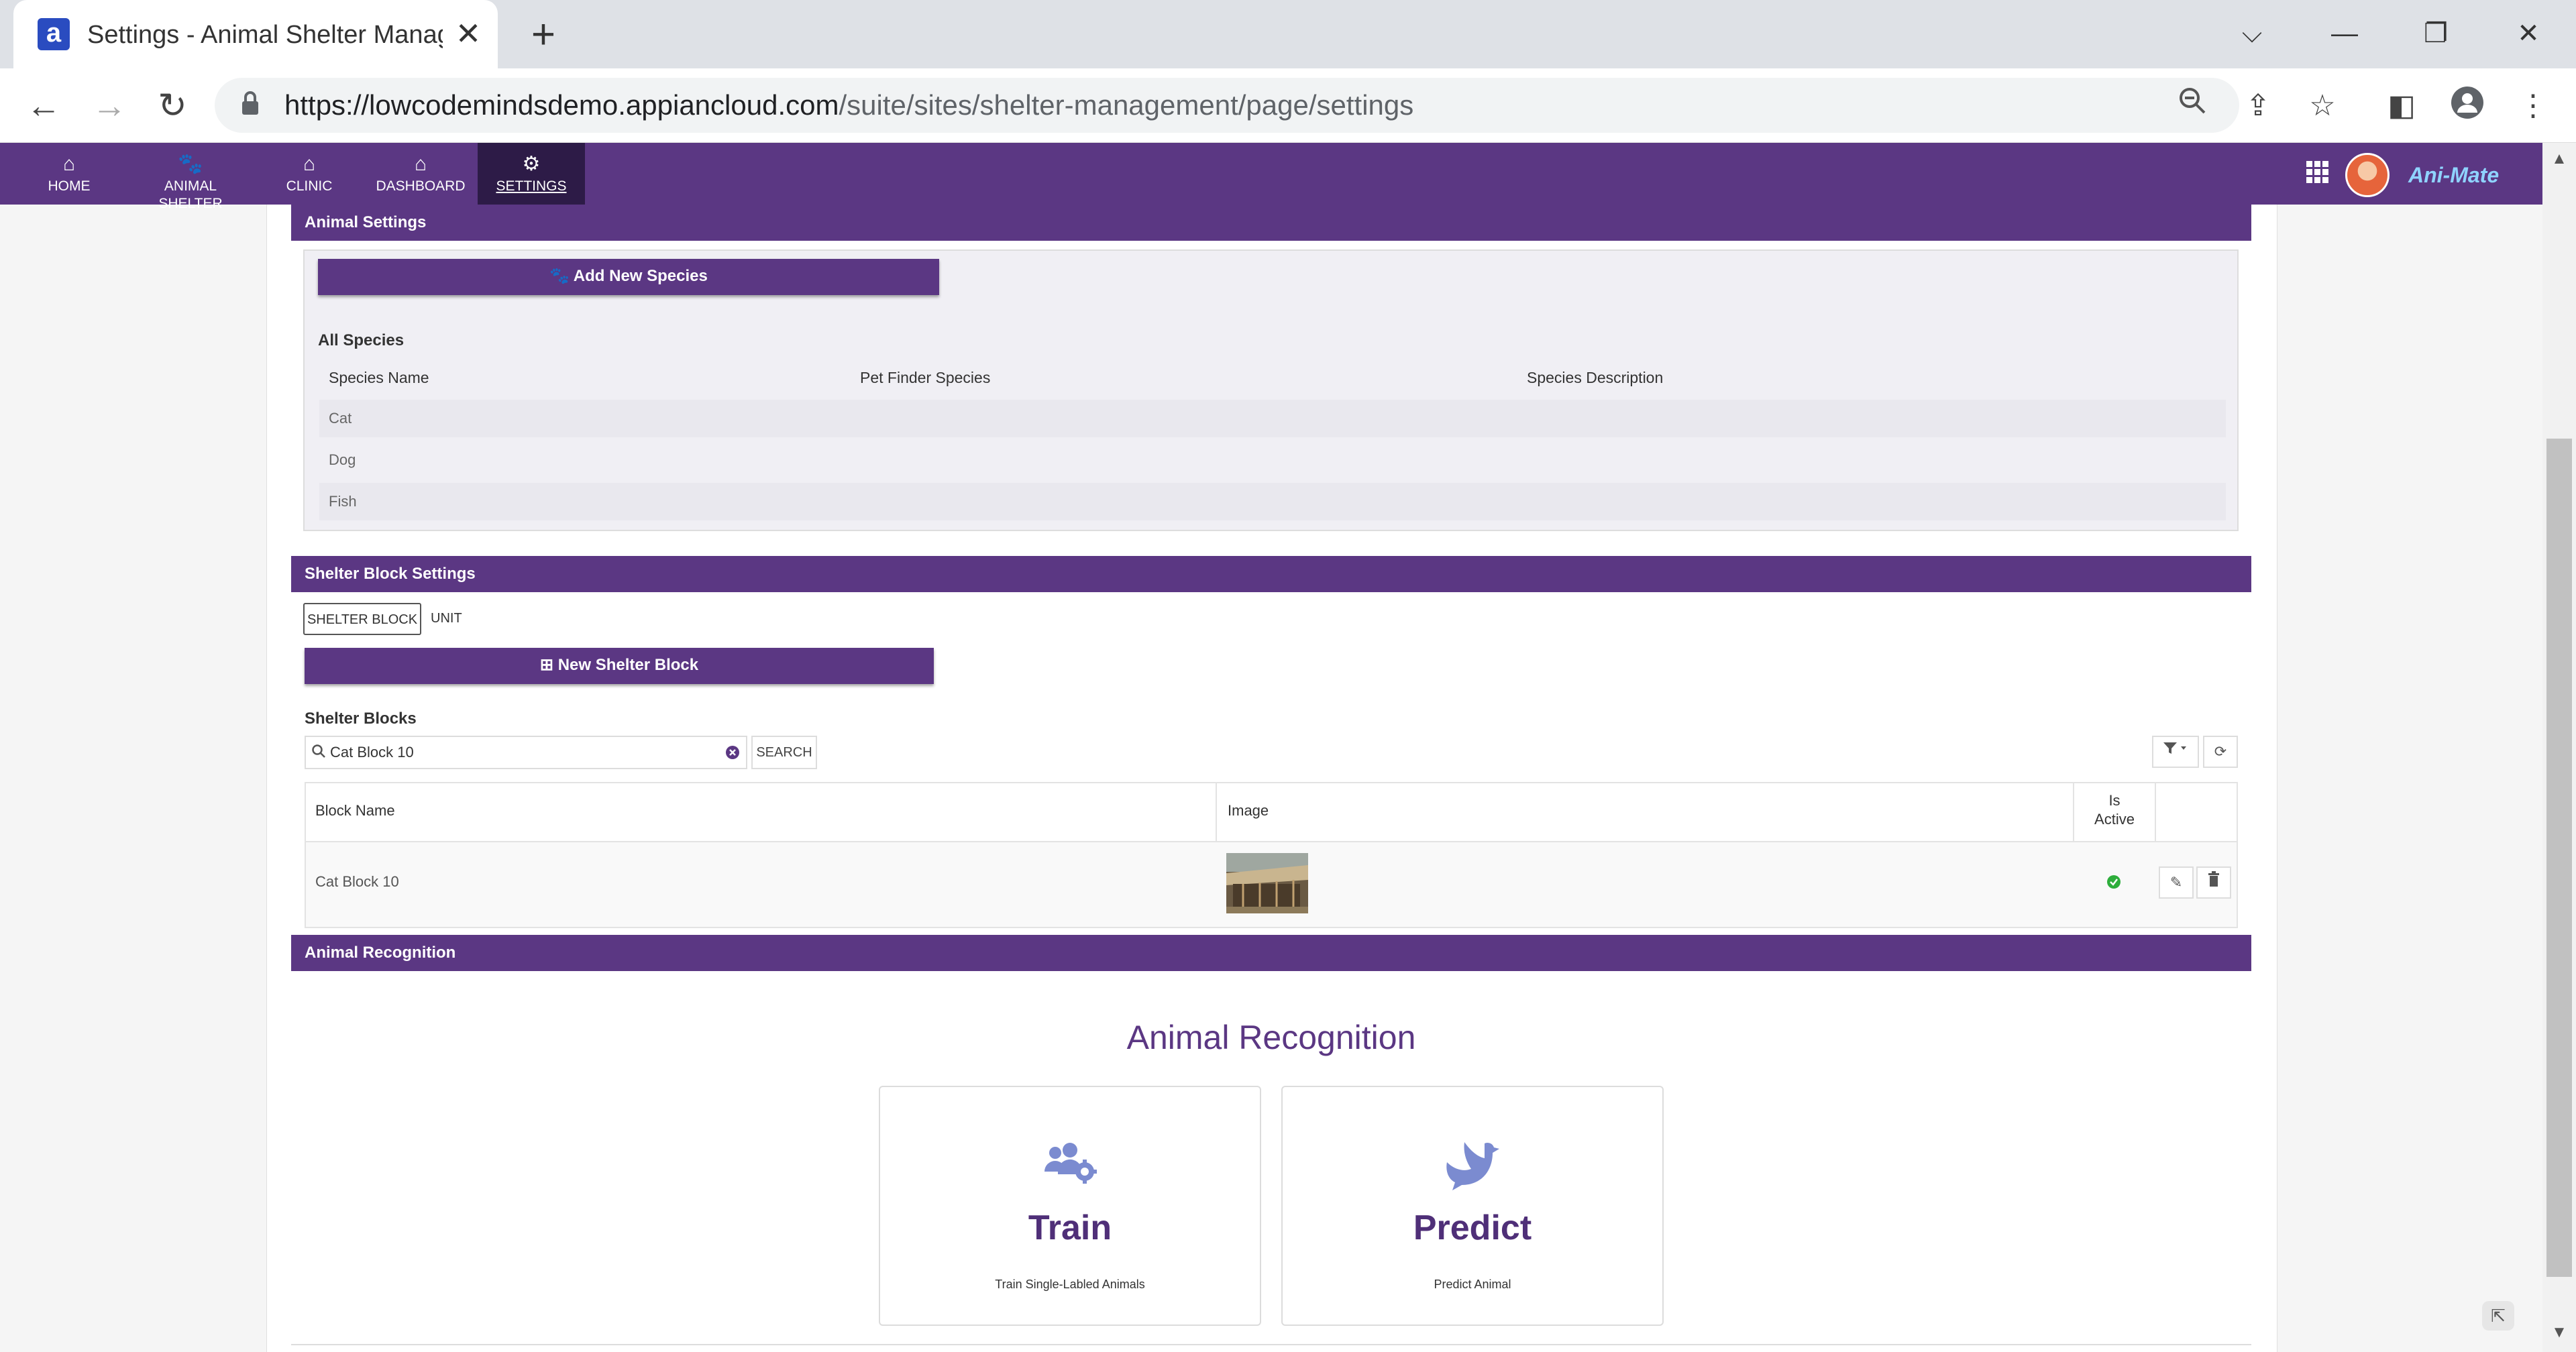  Describe the element at coordinates (1271, 1037) in the screenshot. I see `animal-recognition-title: Animal Recognition` at that location.